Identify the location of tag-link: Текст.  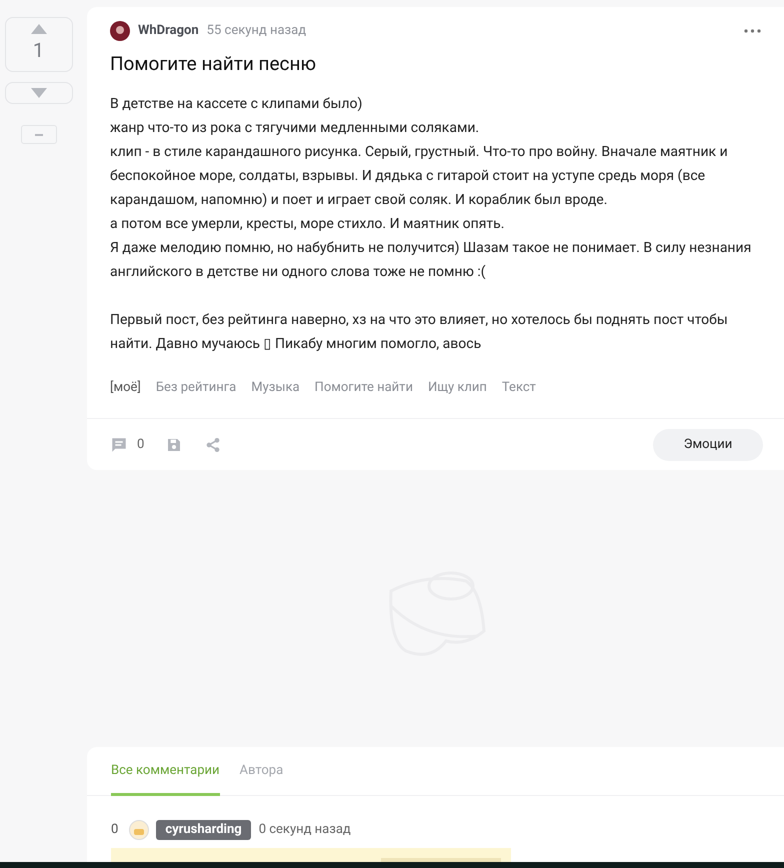
(519, 388).